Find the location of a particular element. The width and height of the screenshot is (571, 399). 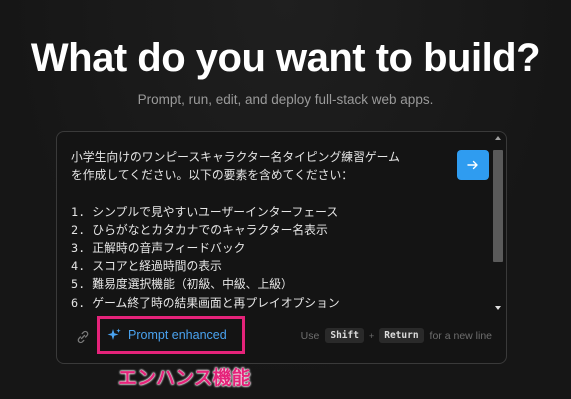

scroll-down-arrow-icon is located at coordinates (498, 308).